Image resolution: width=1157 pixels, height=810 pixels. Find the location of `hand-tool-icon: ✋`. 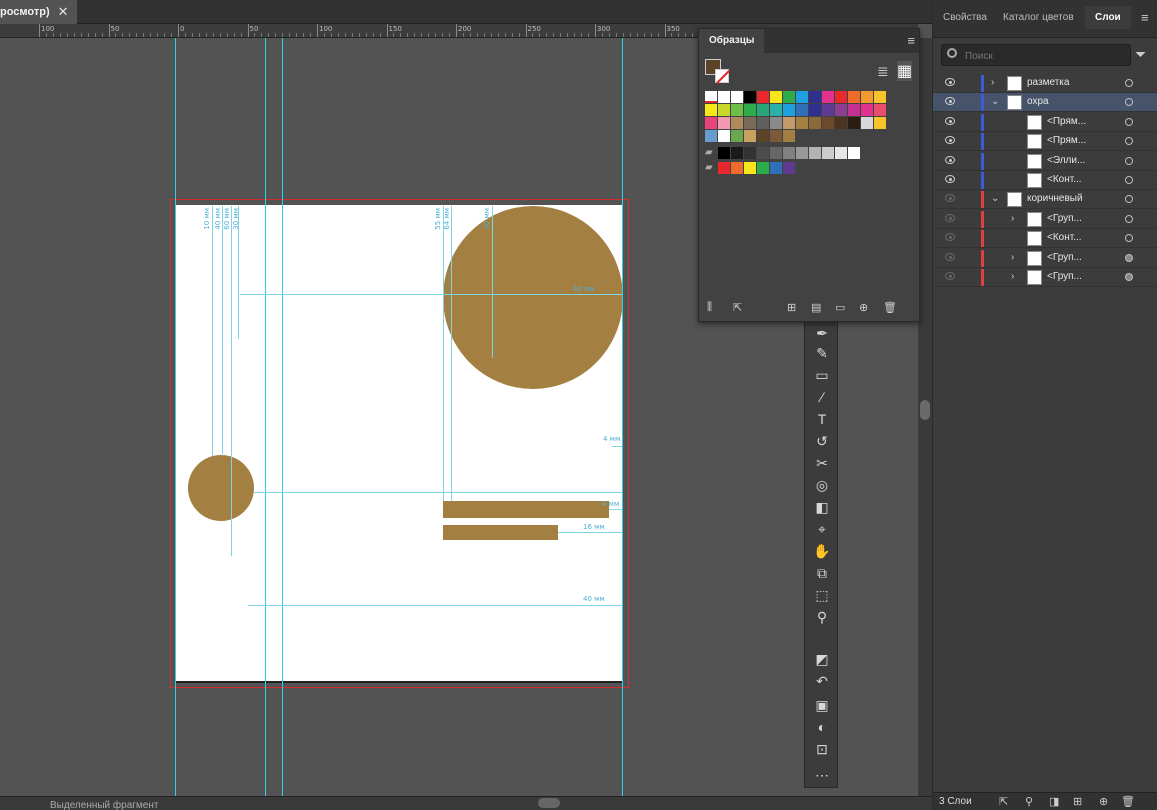

hand-tool-icon: ✋ is located at coordinates (822, 551).